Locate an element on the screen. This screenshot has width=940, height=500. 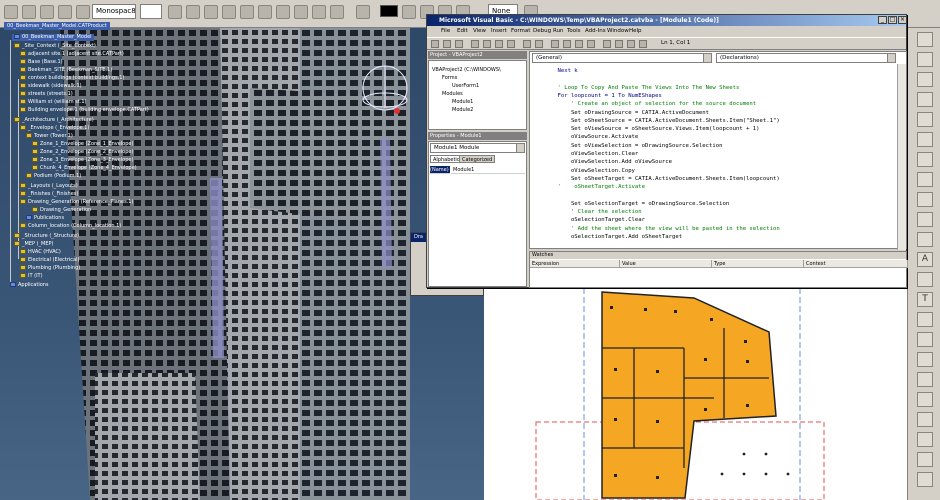
axis-icon is located at coordinates (925, 399).